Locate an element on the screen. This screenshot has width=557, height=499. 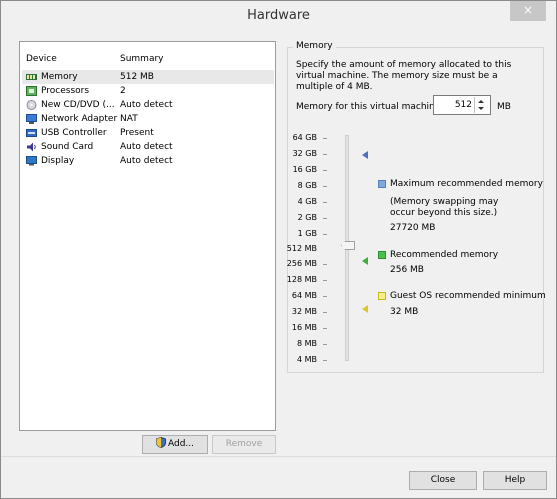
memory-unit-label: MB is located at coordinates (504, 107).